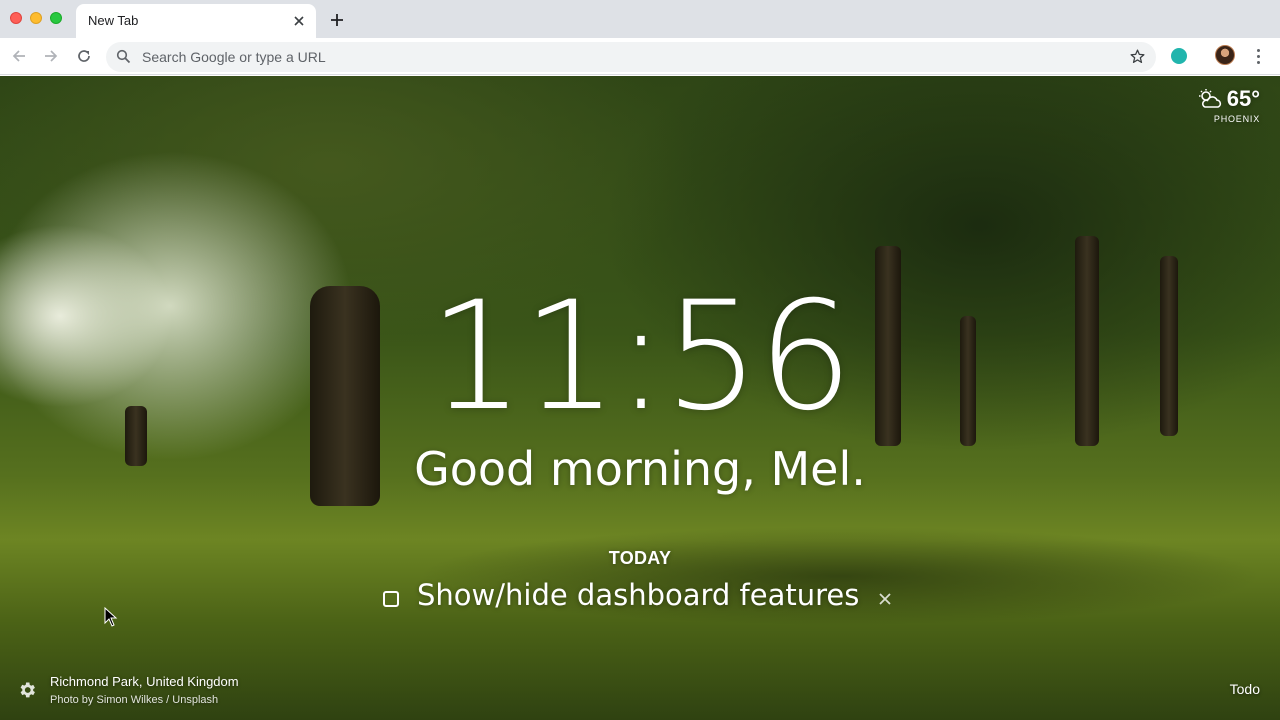 Image resolution: width=1280 pixels, height=720 pixels. I want to click on maximize-window-button, so click(56, 18).